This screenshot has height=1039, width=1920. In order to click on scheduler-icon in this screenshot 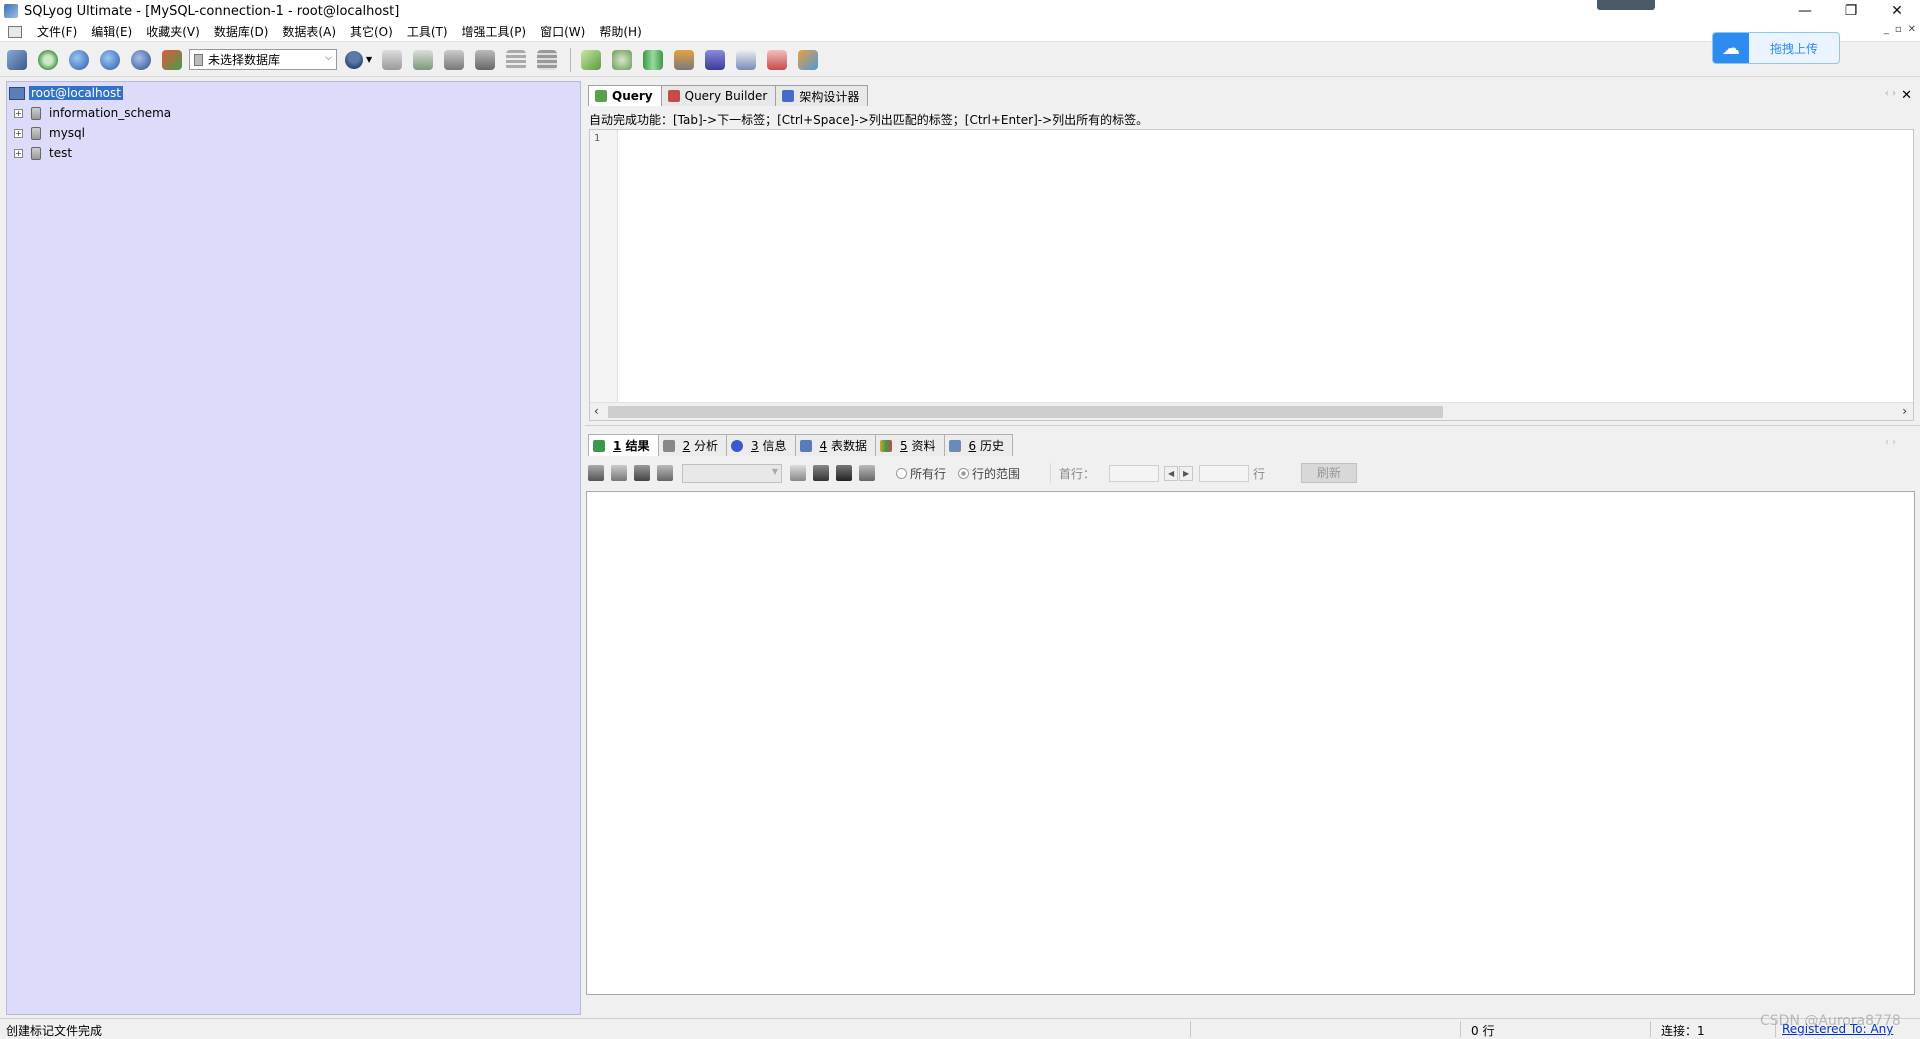, I will do `click(776, 59)`.